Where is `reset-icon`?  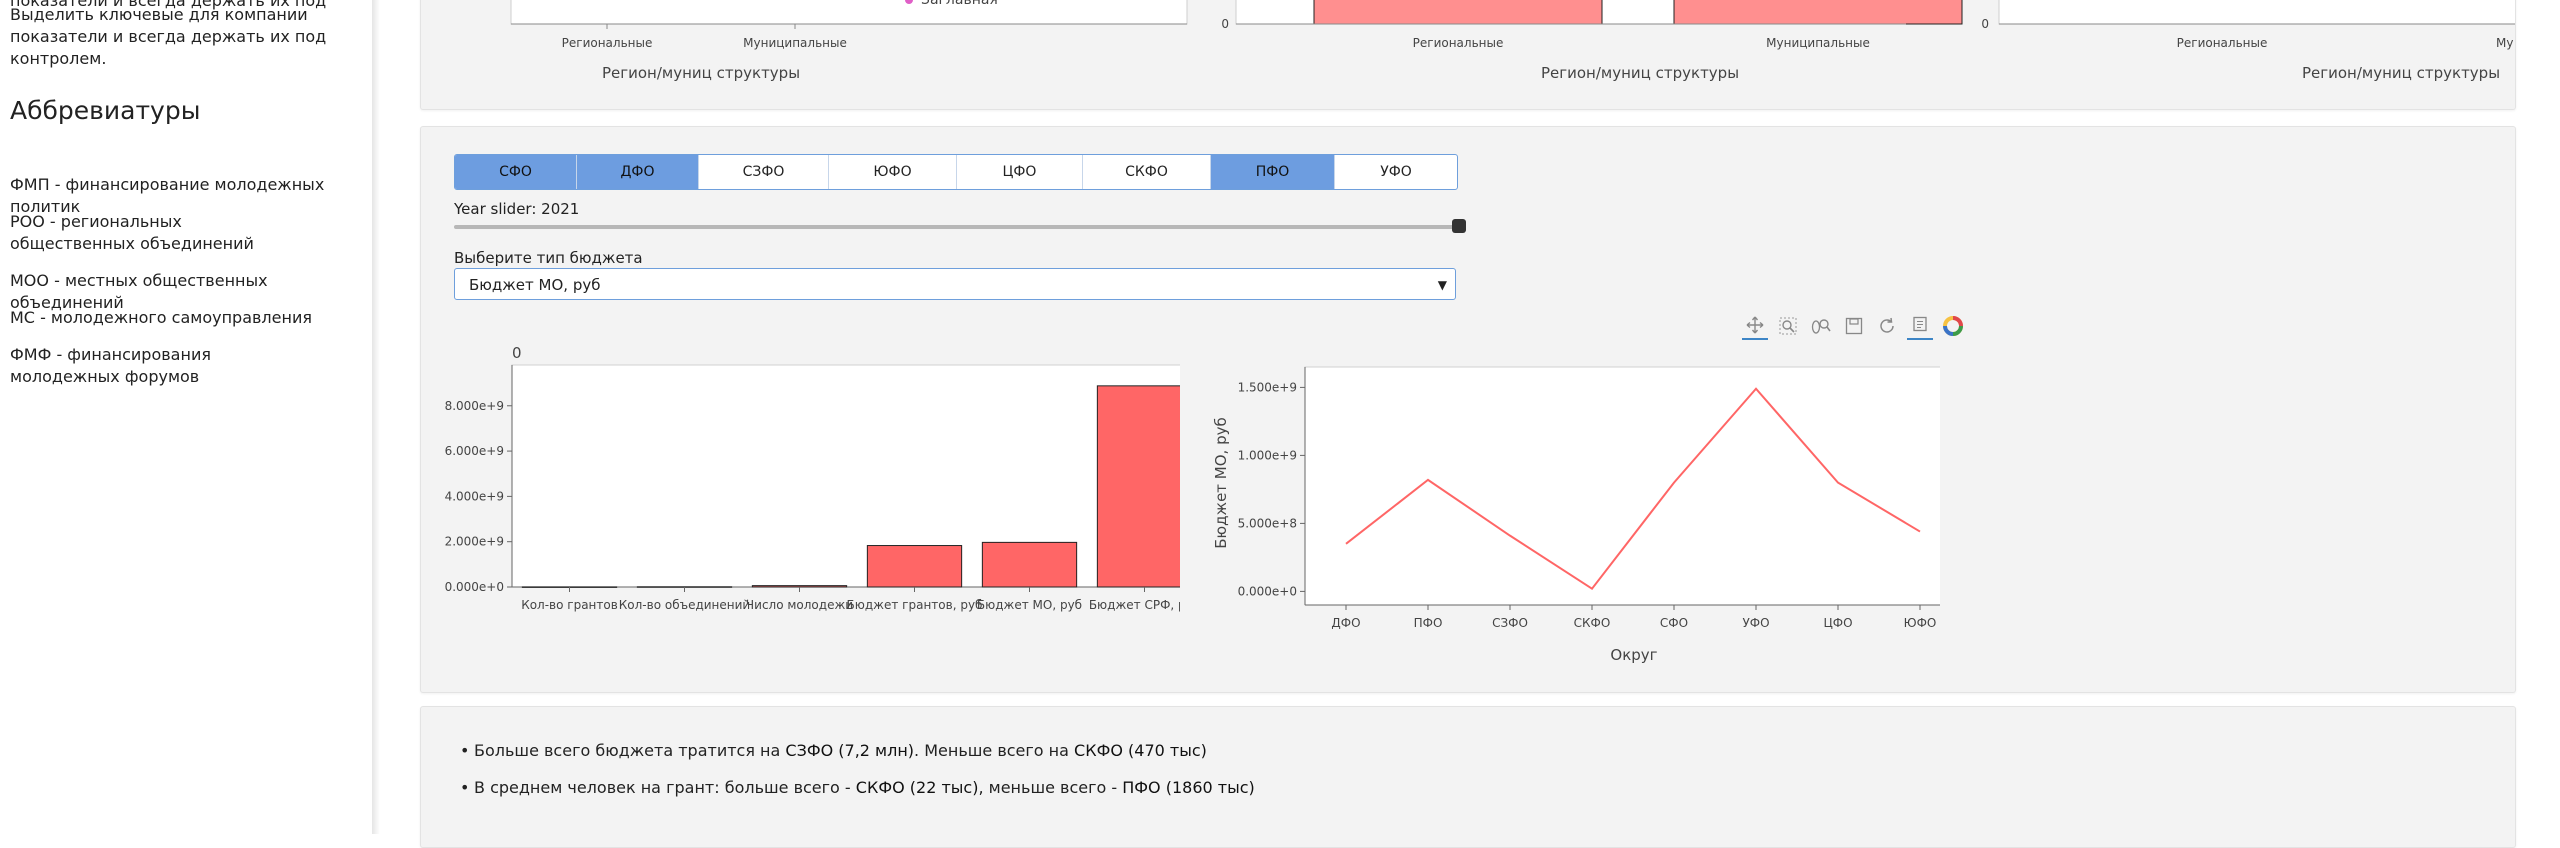 reset-icon is located at coordinates (1887, 326).